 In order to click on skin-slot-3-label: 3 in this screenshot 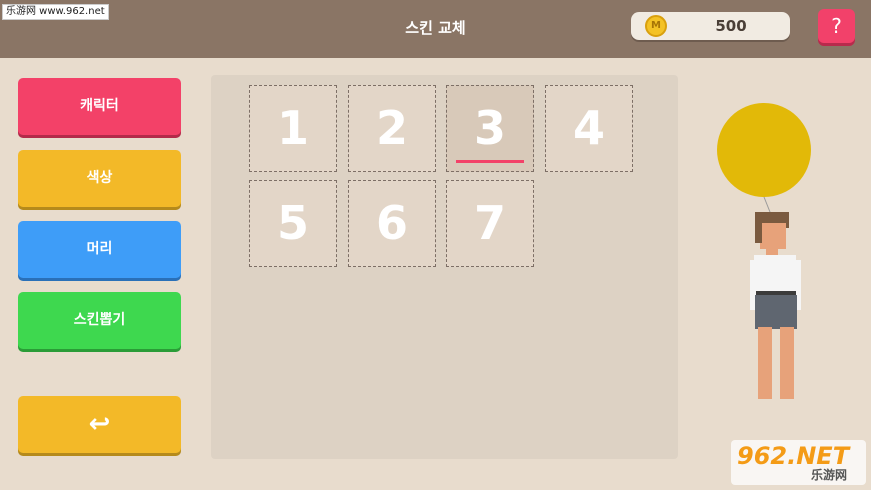, I will do `click(489, 128)`.